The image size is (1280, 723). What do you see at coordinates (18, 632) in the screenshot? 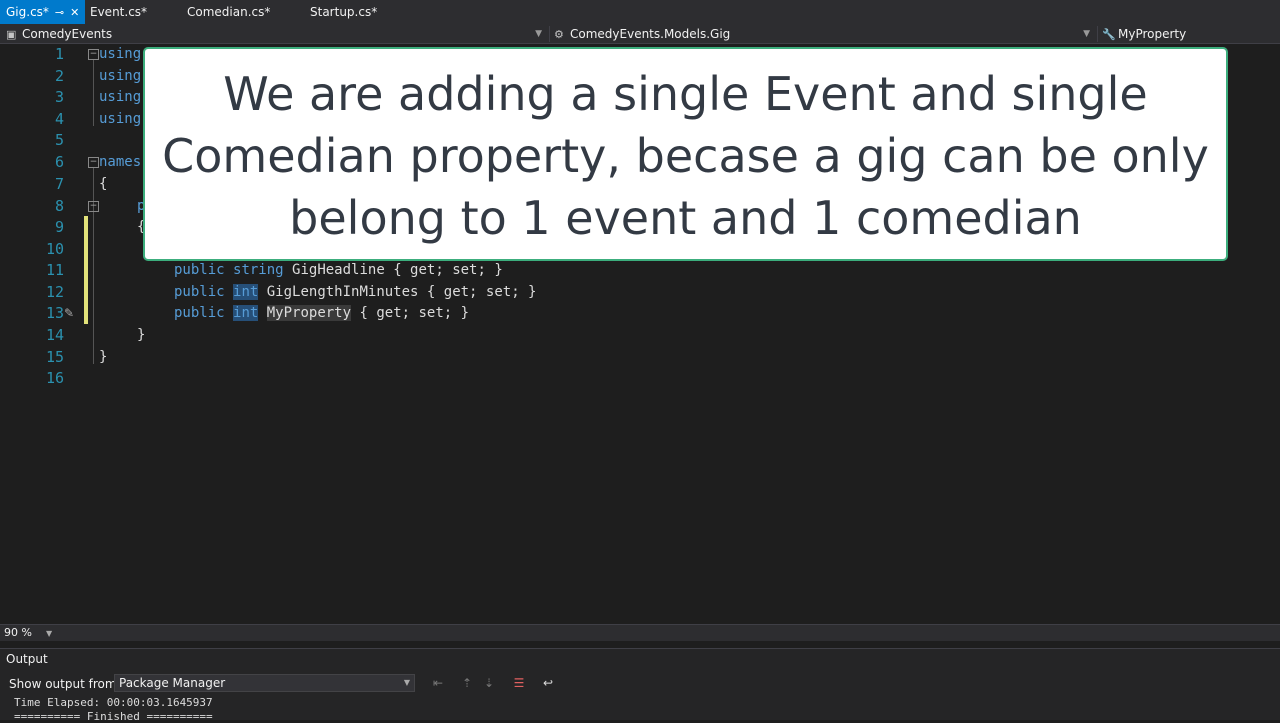
I see `zoom-level: 90 %` at bounding box center [18, 632].